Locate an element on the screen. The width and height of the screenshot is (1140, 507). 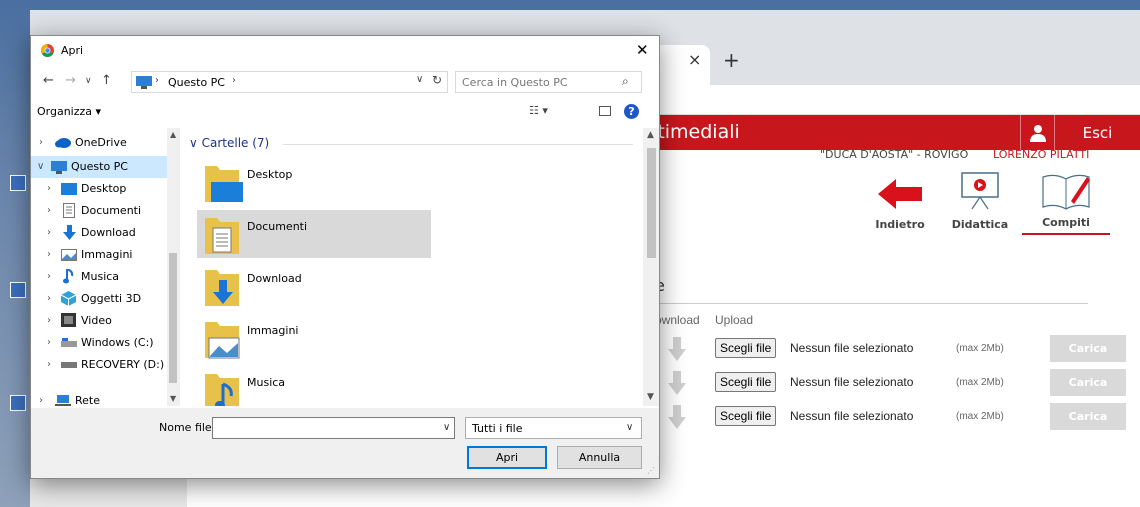
tree-item-onedrive: › OneDrive is located at coordinates (99, 143).